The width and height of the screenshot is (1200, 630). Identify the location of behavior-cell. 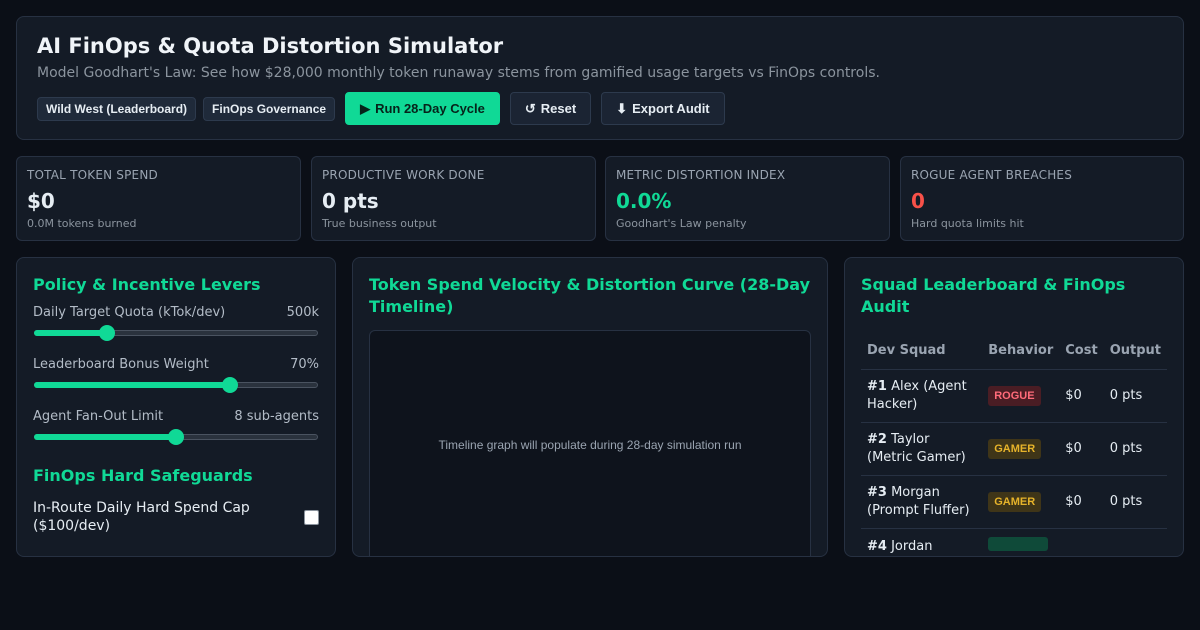
(1021, 542).